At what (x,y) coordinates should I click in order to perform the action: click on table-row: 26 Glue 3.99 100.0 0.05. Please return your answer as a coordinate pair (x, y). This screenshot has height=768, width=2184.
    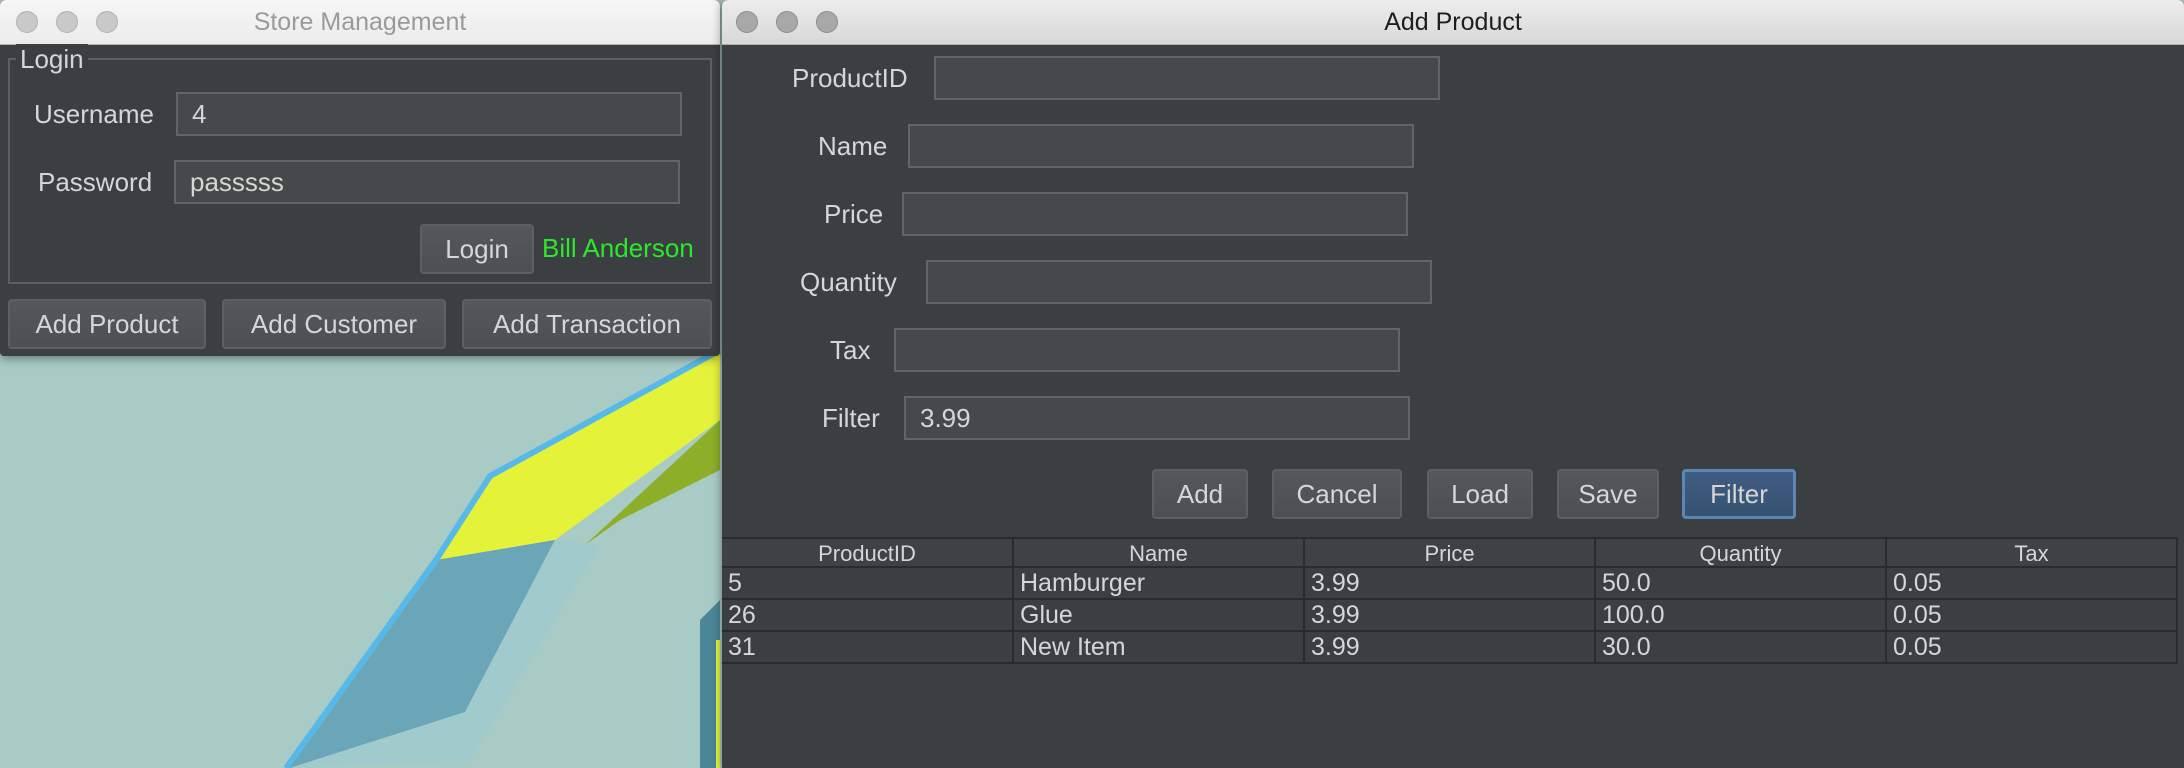
    Looking at the image, I should click on (1450, 616).